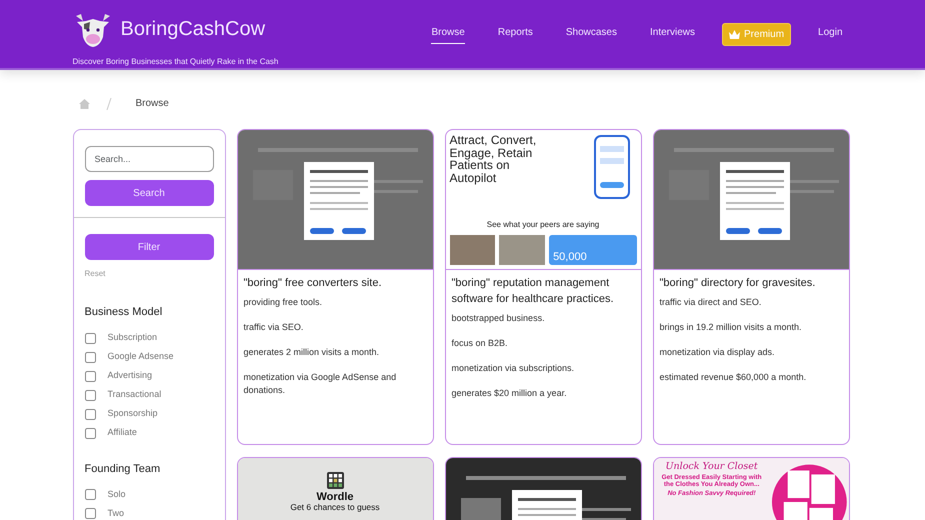  What do you see at coordinates (830, 34) in the screenshot?
I see `nav-link: Login` at bounding box center [830, 34].